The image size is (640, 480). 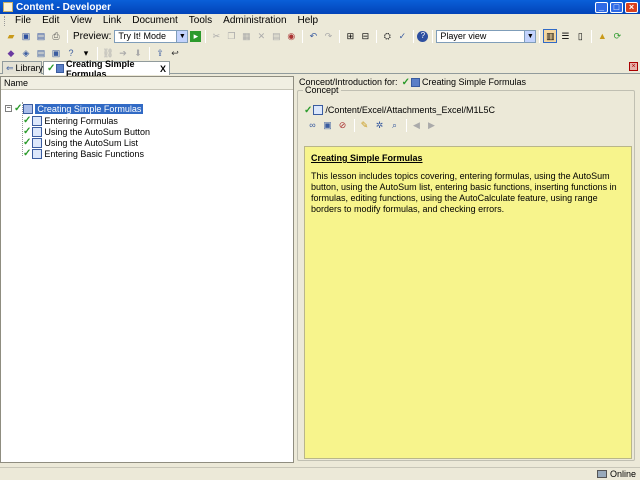 I want to click on web-page-icon, so click(x=318, y=110).